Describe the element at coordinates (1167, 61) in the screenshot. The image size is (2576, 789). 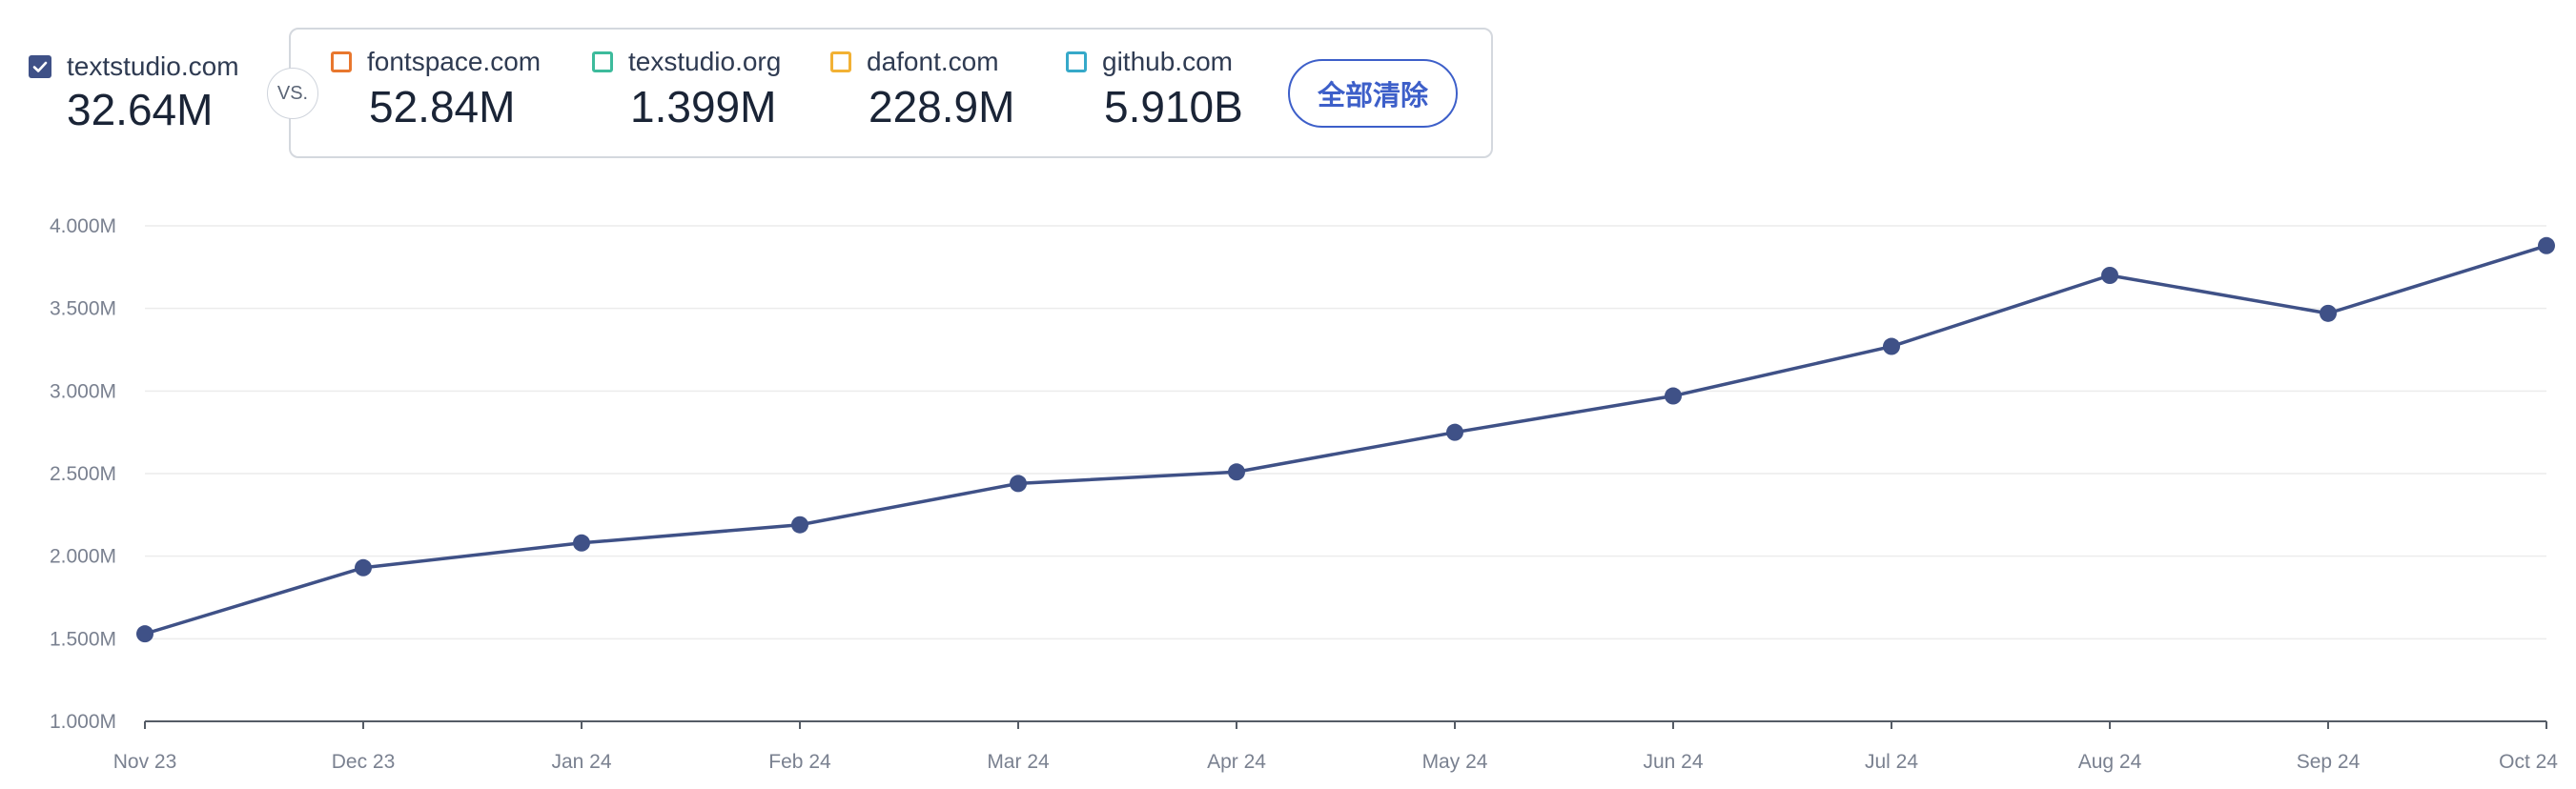
I see `competitor-name: github.com` at that location.